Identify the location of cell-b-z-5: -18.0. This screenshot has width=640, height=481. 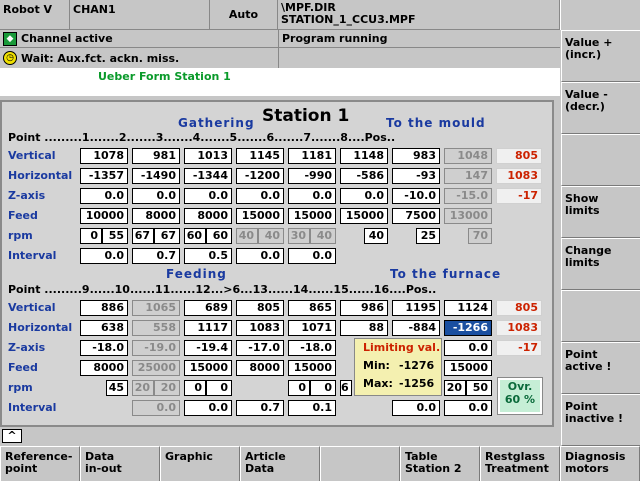
(312, 348).